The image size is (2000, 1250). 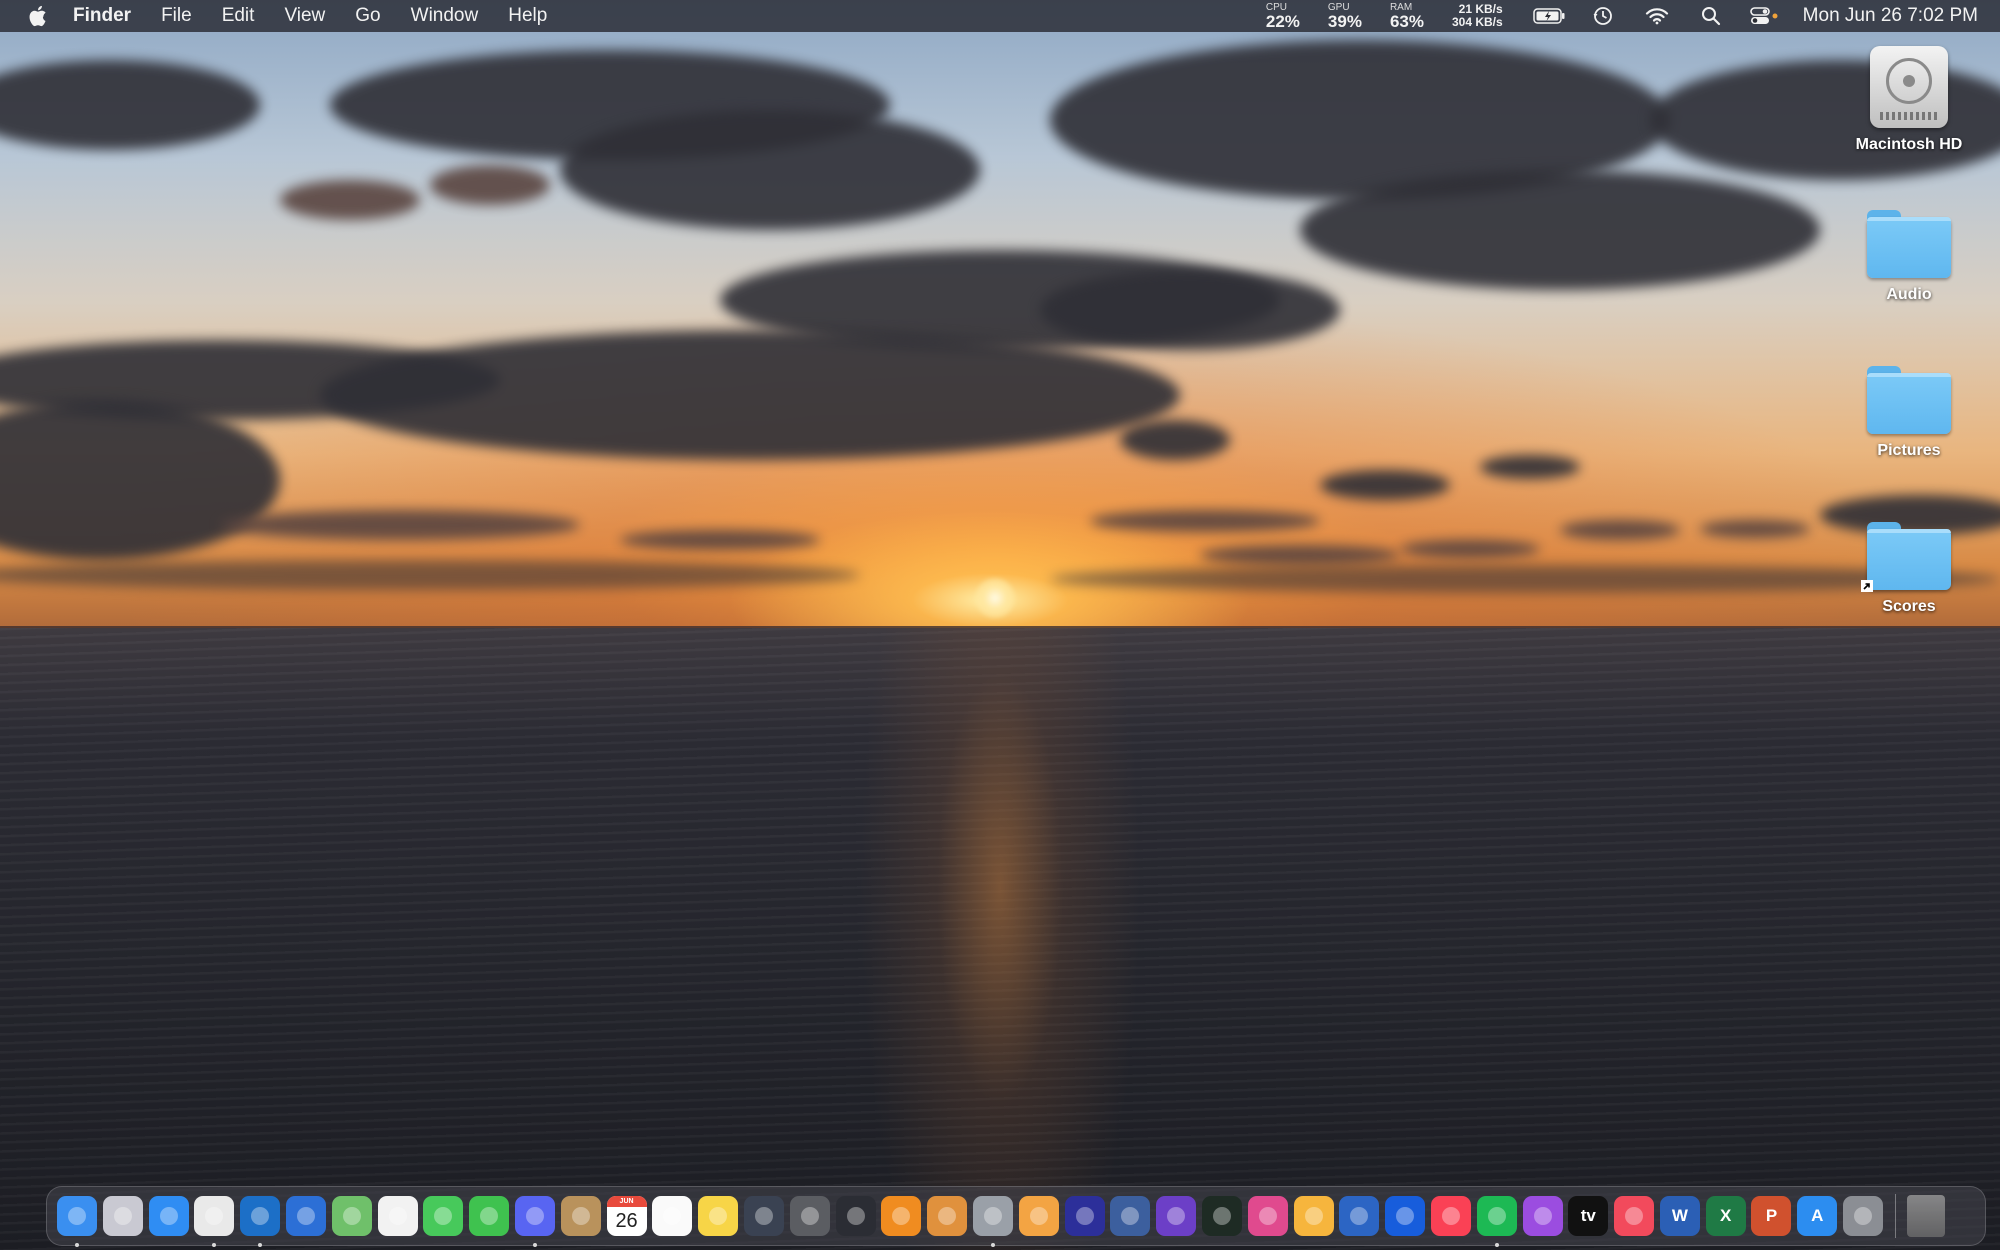 What do you see at coordinates (534, 1216) in the screenshot?
I see `discord-icon` at bounding box center [534, 1216].